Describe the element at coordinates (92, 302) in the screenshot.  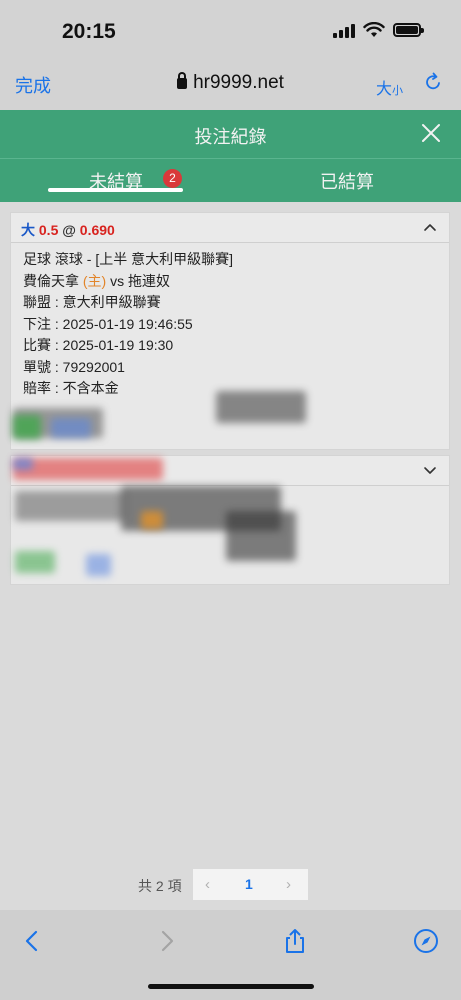
I see `bet-league: 聯盟 : 意大利甲級聯賽` at that location.